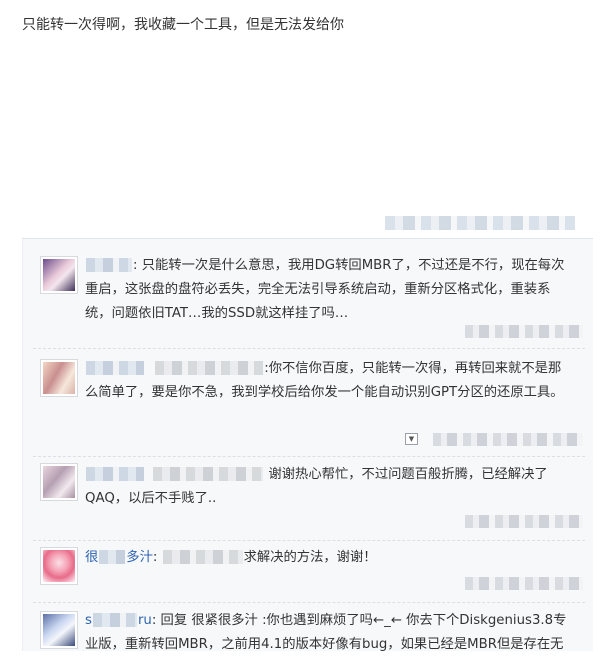 This screenshot has height=657, width=603. Describe the element at coordinates (183, 25) in the screenshot. I see `main-post-text: 只能转一次得啊，我收藏一个工具，但是无法发给你` at that location.